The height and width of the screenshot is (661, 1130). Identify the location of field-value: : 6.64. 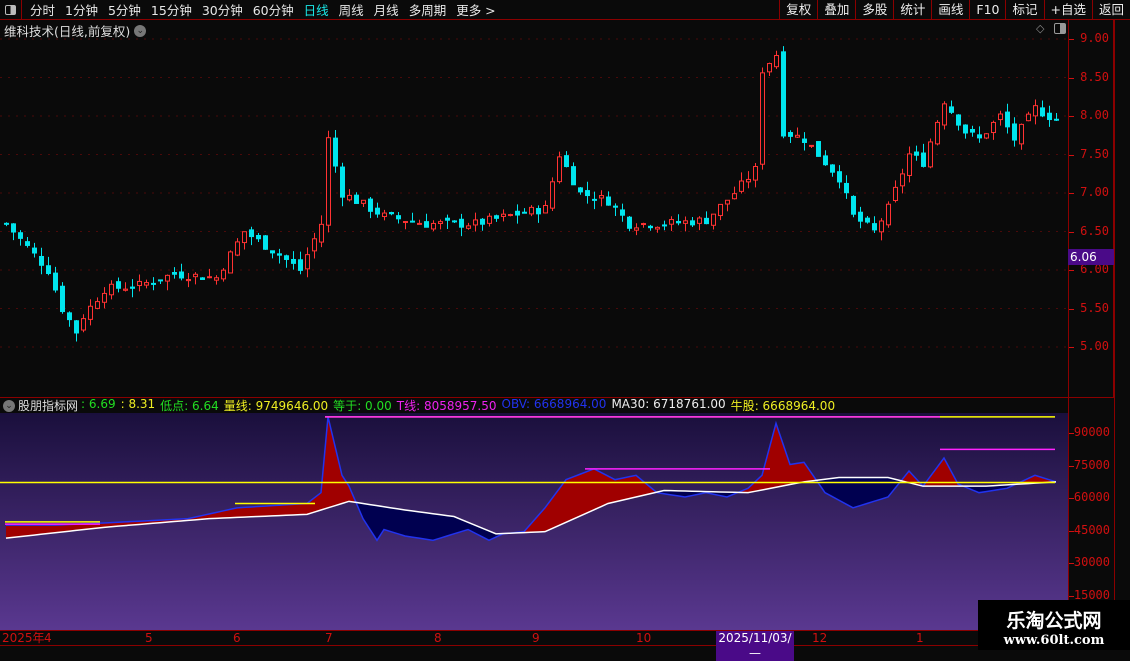
(201, 406).